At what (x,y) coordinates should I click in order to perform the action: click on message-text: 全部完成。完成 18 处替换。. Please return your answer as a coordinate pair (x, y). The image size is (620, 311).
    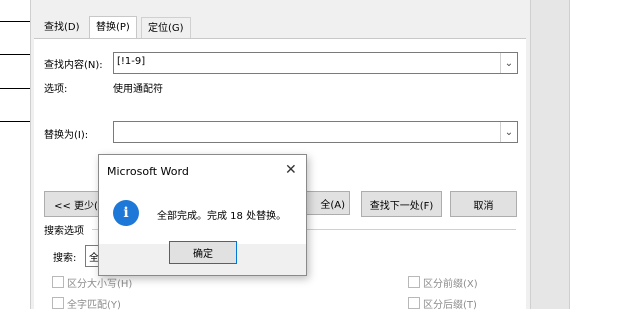
    Looking at the image, I should click on (222, 216).